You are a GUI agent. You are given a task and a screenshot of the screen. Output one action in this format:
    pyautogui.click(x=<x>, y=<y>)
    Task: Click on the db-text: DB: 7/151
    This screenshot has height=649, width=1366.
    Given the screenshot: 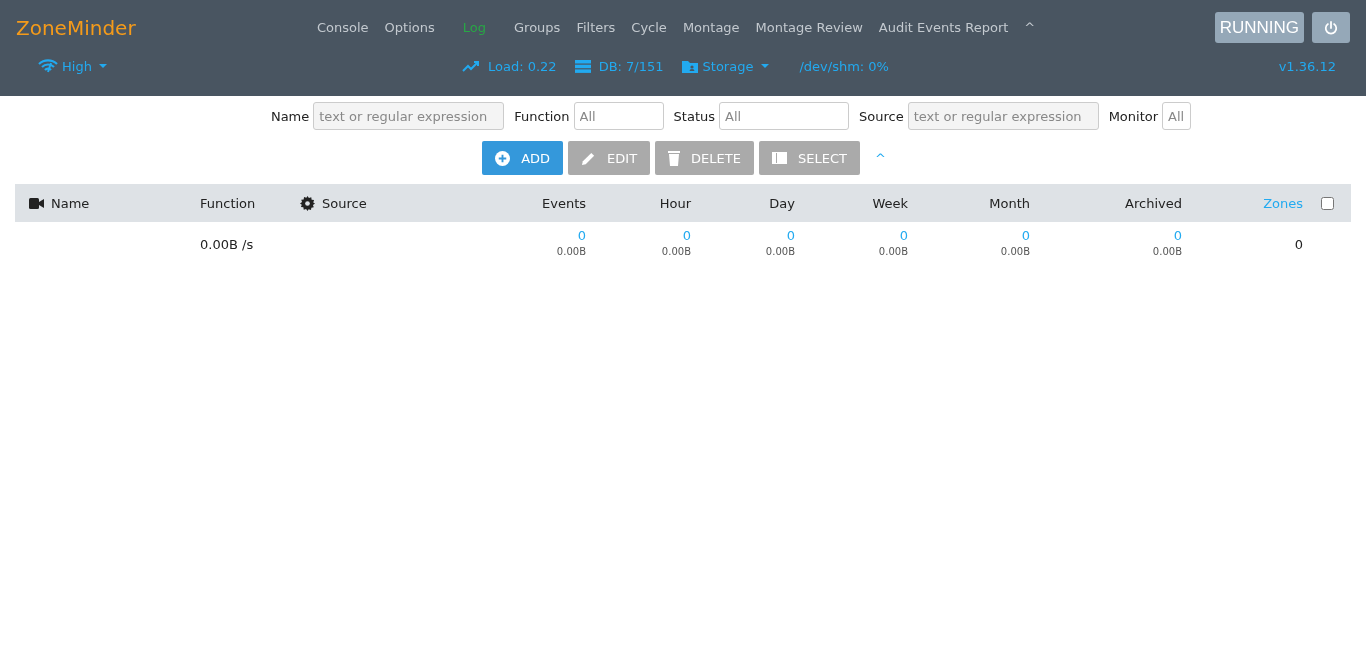 What is the action you would take?
    pyautogui.click(x=631, y=66)
    